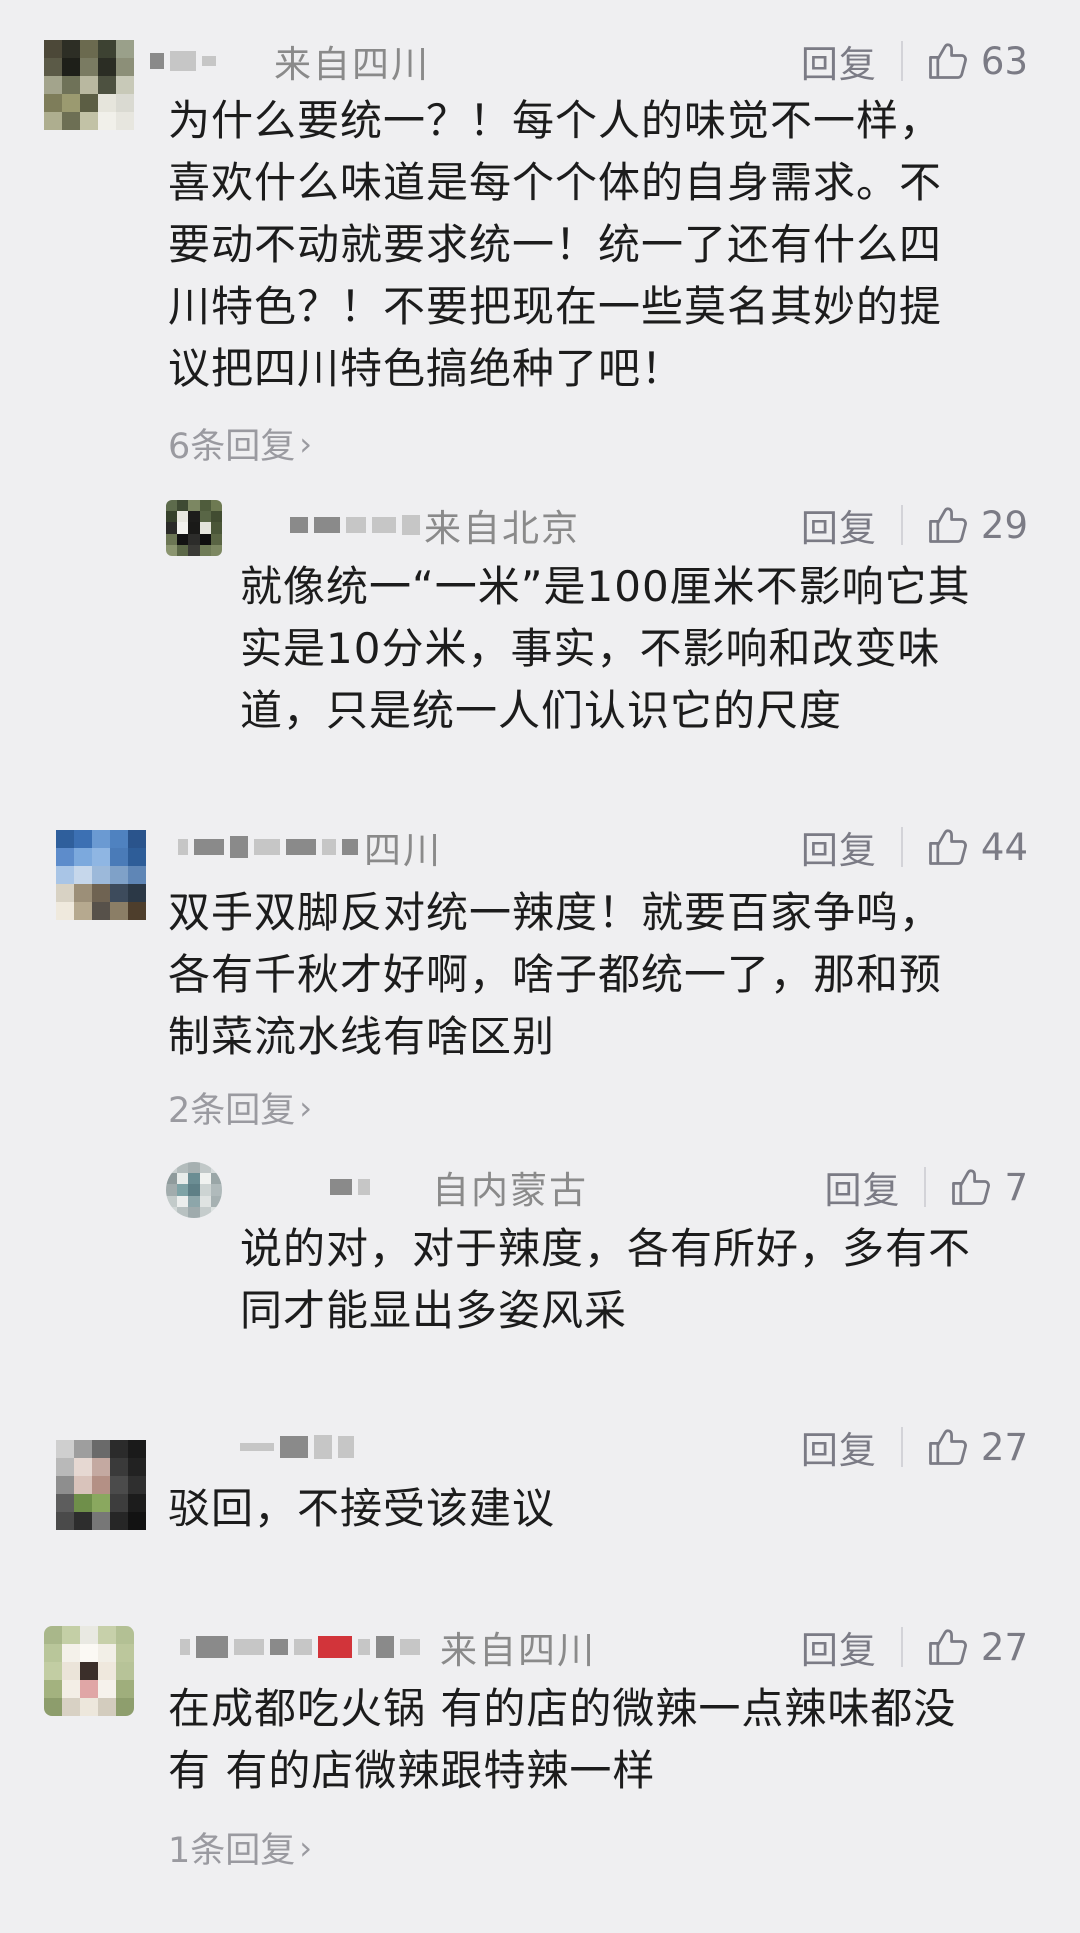 The width and height of the screenshot is (1080, 1933). What do you see at coordinates (362, 1508) in the screenshot?
I see `comment-text: 驳回，不接受该建议` at bounding box center [362, 1508].